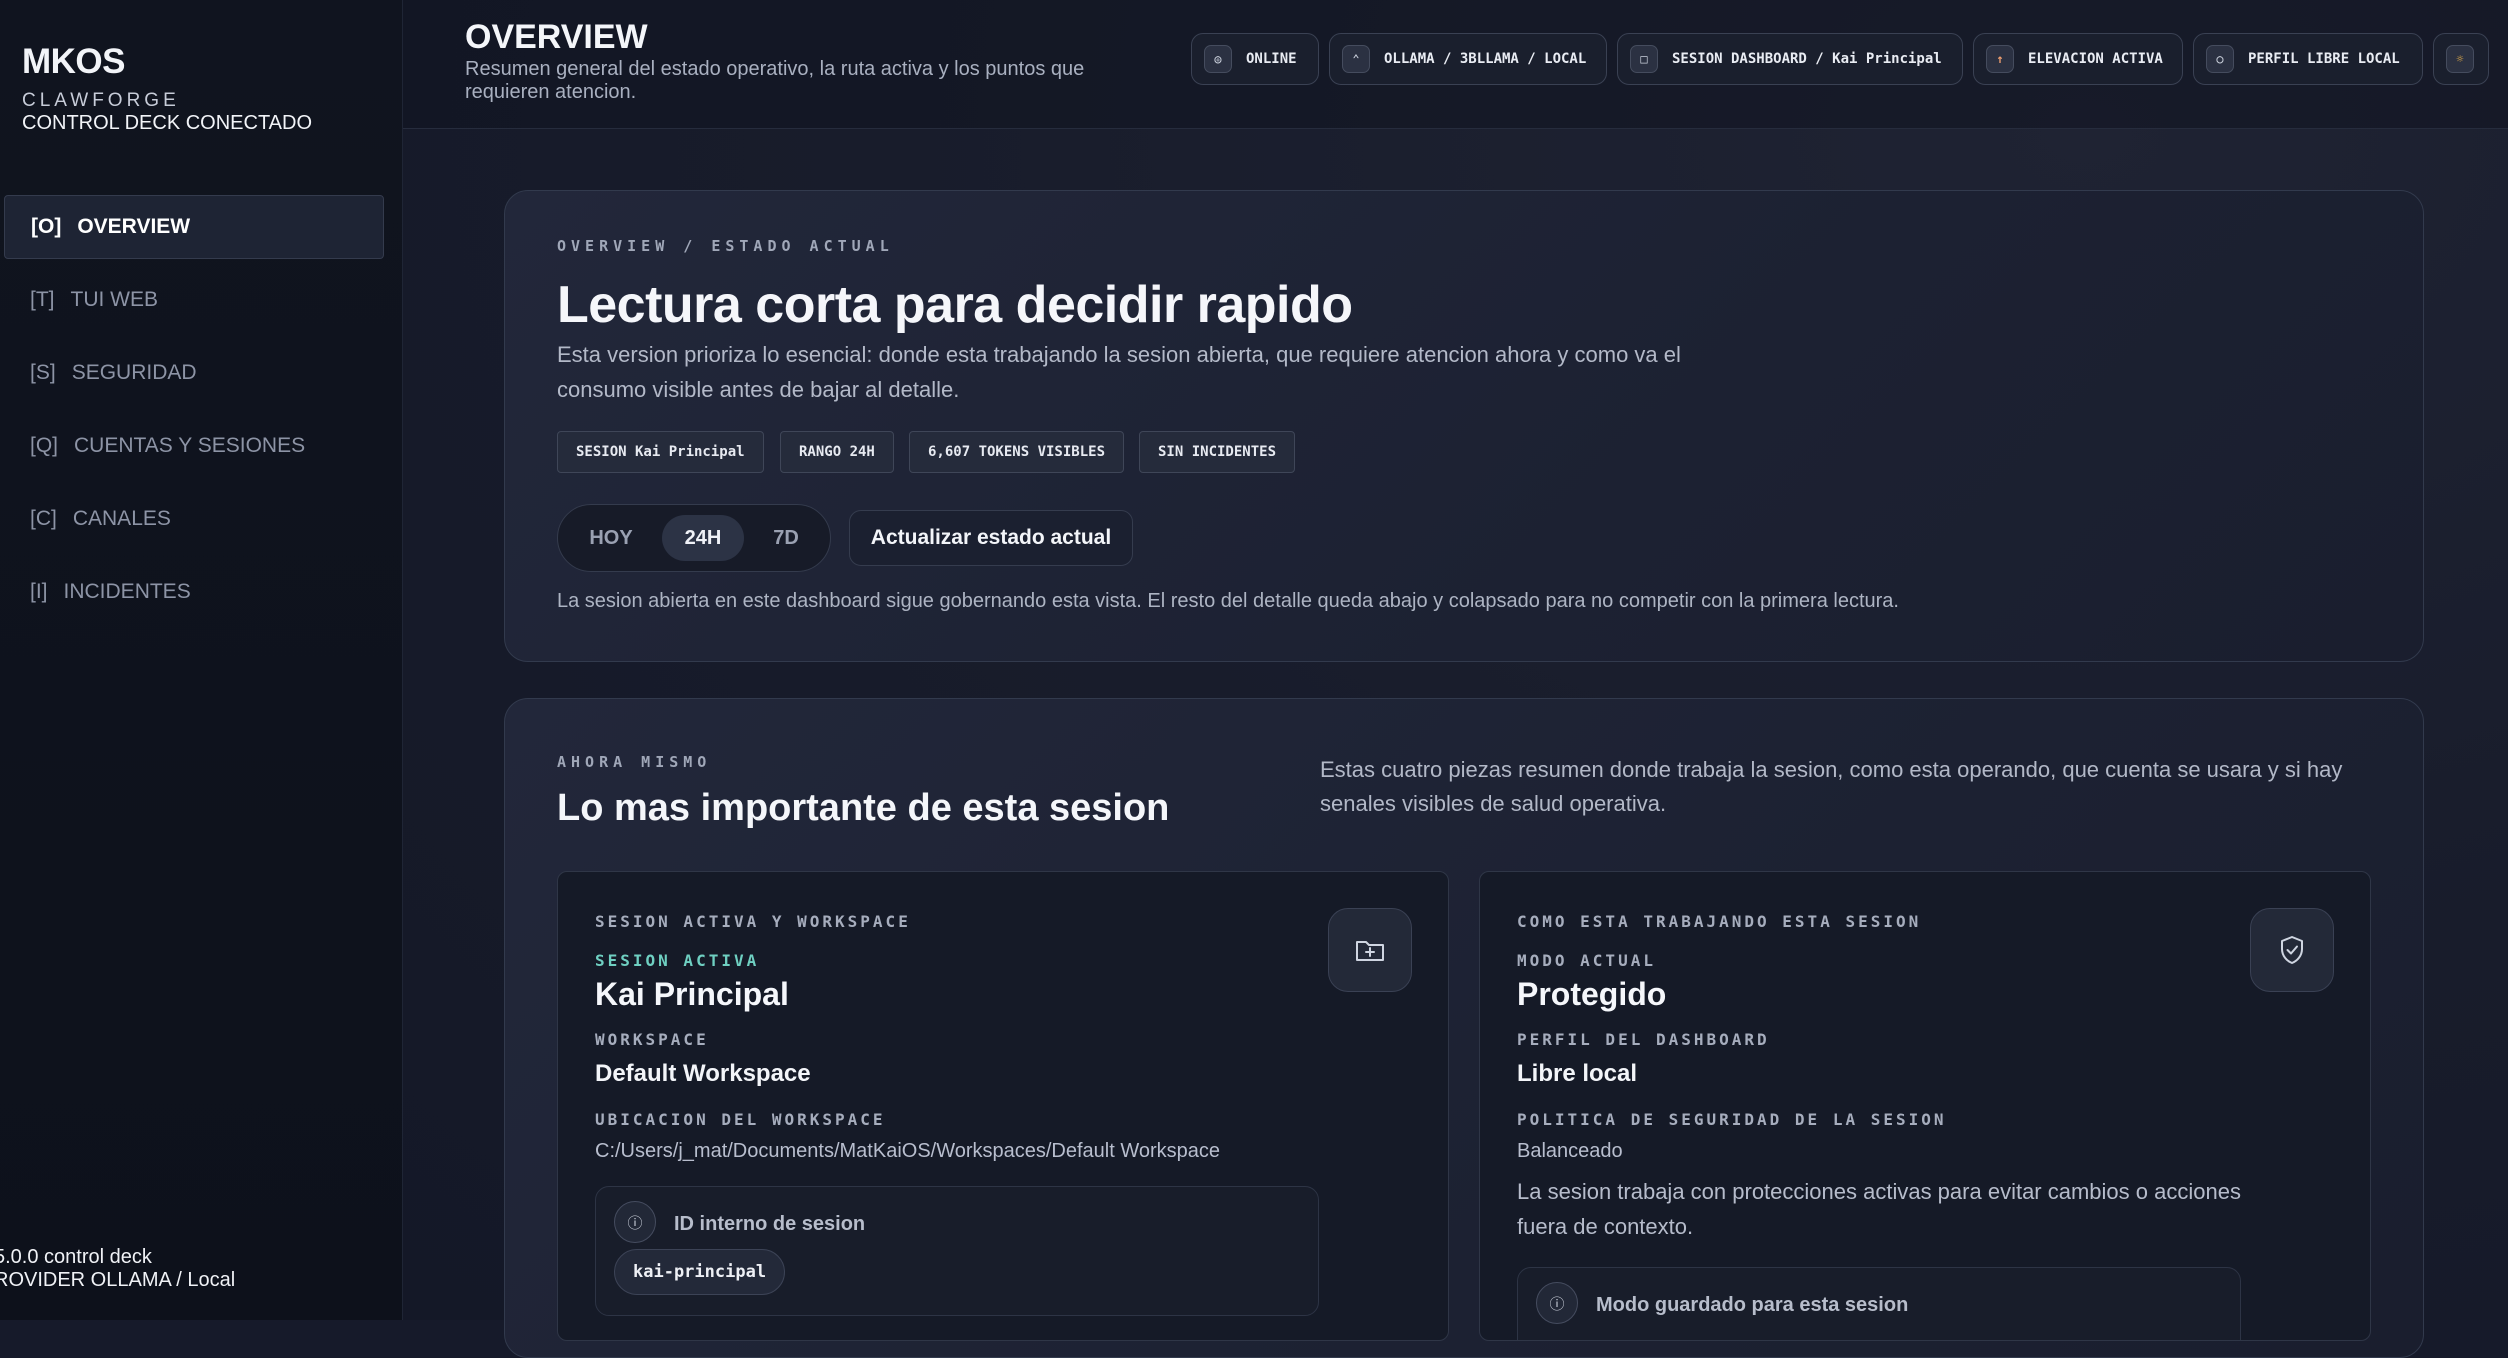  Describe the element at coordinates (1217, 452) in the screenshot. I see `tag-incidents: SIN INCIDENTES` at that location.